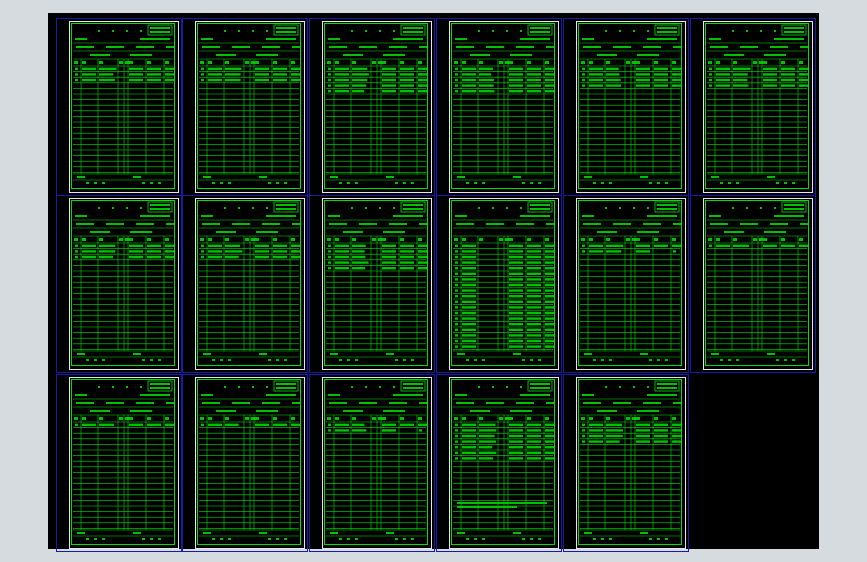 The width and height of the screenshot is (867, 562). I want to click on drawing-sheet-r2c2, so click(245, 284).